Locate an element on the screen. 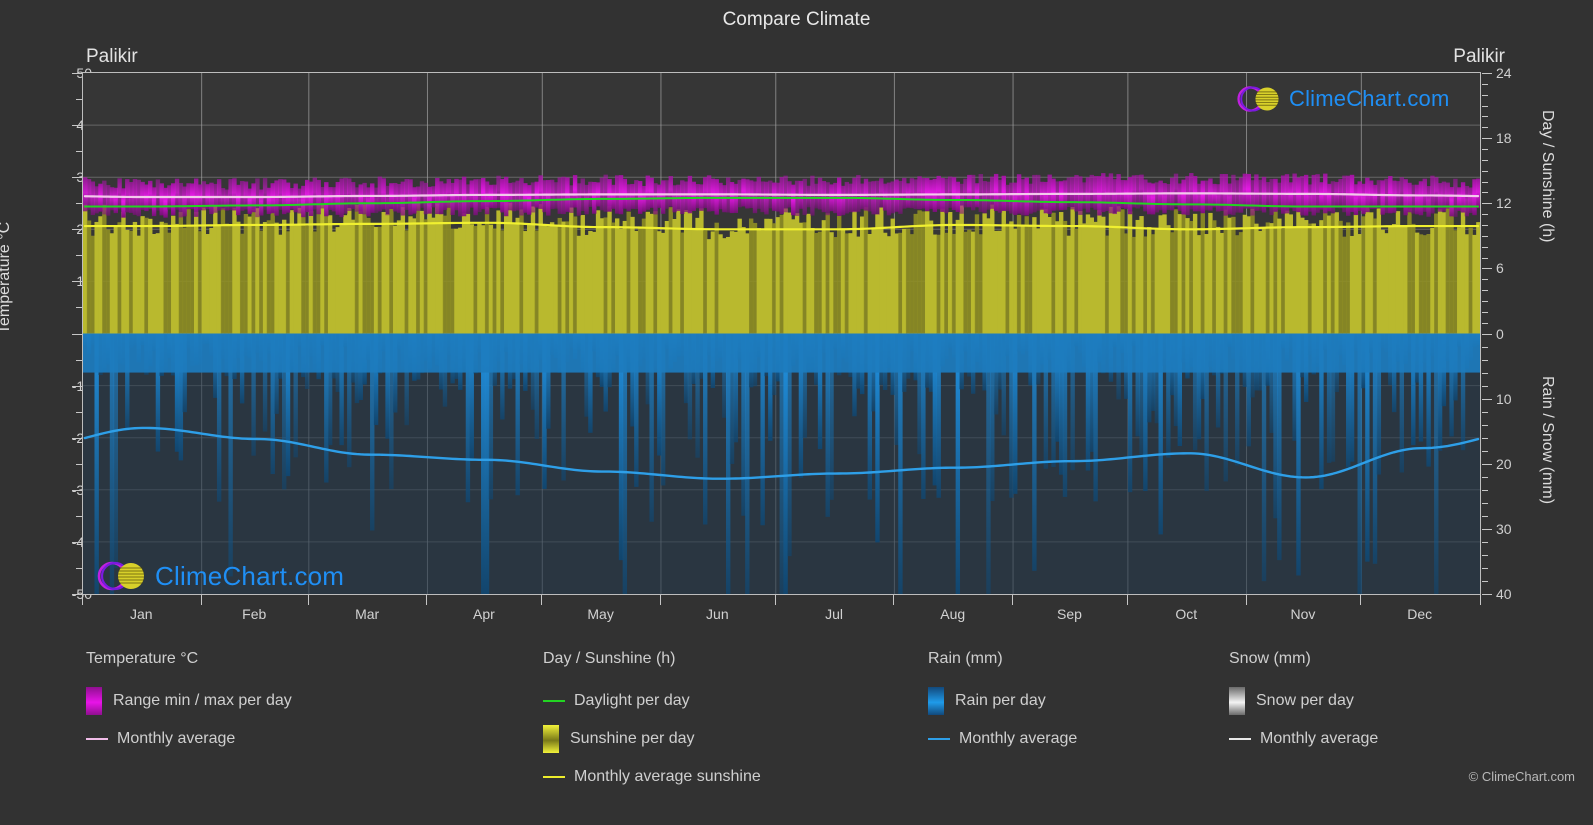 The image size is (1593, 825). y-axis-right-tick-label: 6 is located at coordinates (1500, 268).